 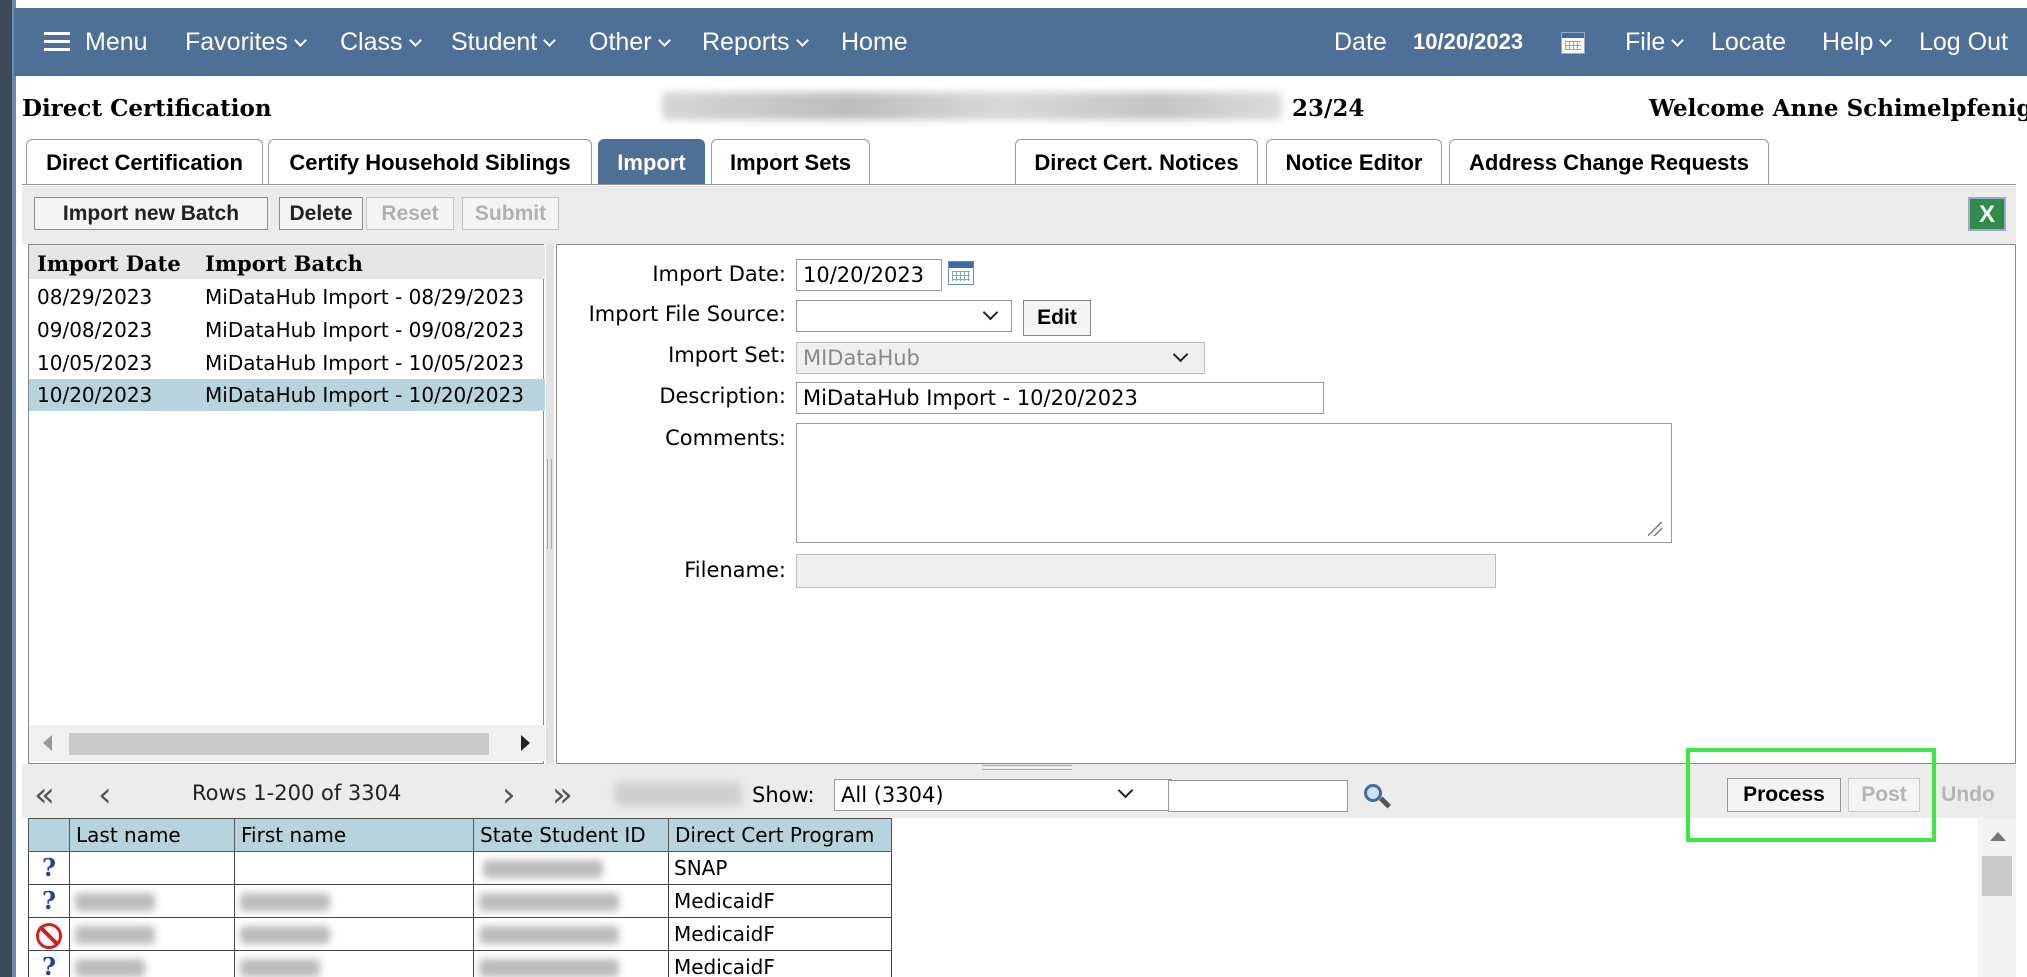 What do you see at coordinates (1136, 162) in the screenshot?
I see `tab-direct-cert-notices: Direct Cert. Notices` at bounding box center [1136, 162].